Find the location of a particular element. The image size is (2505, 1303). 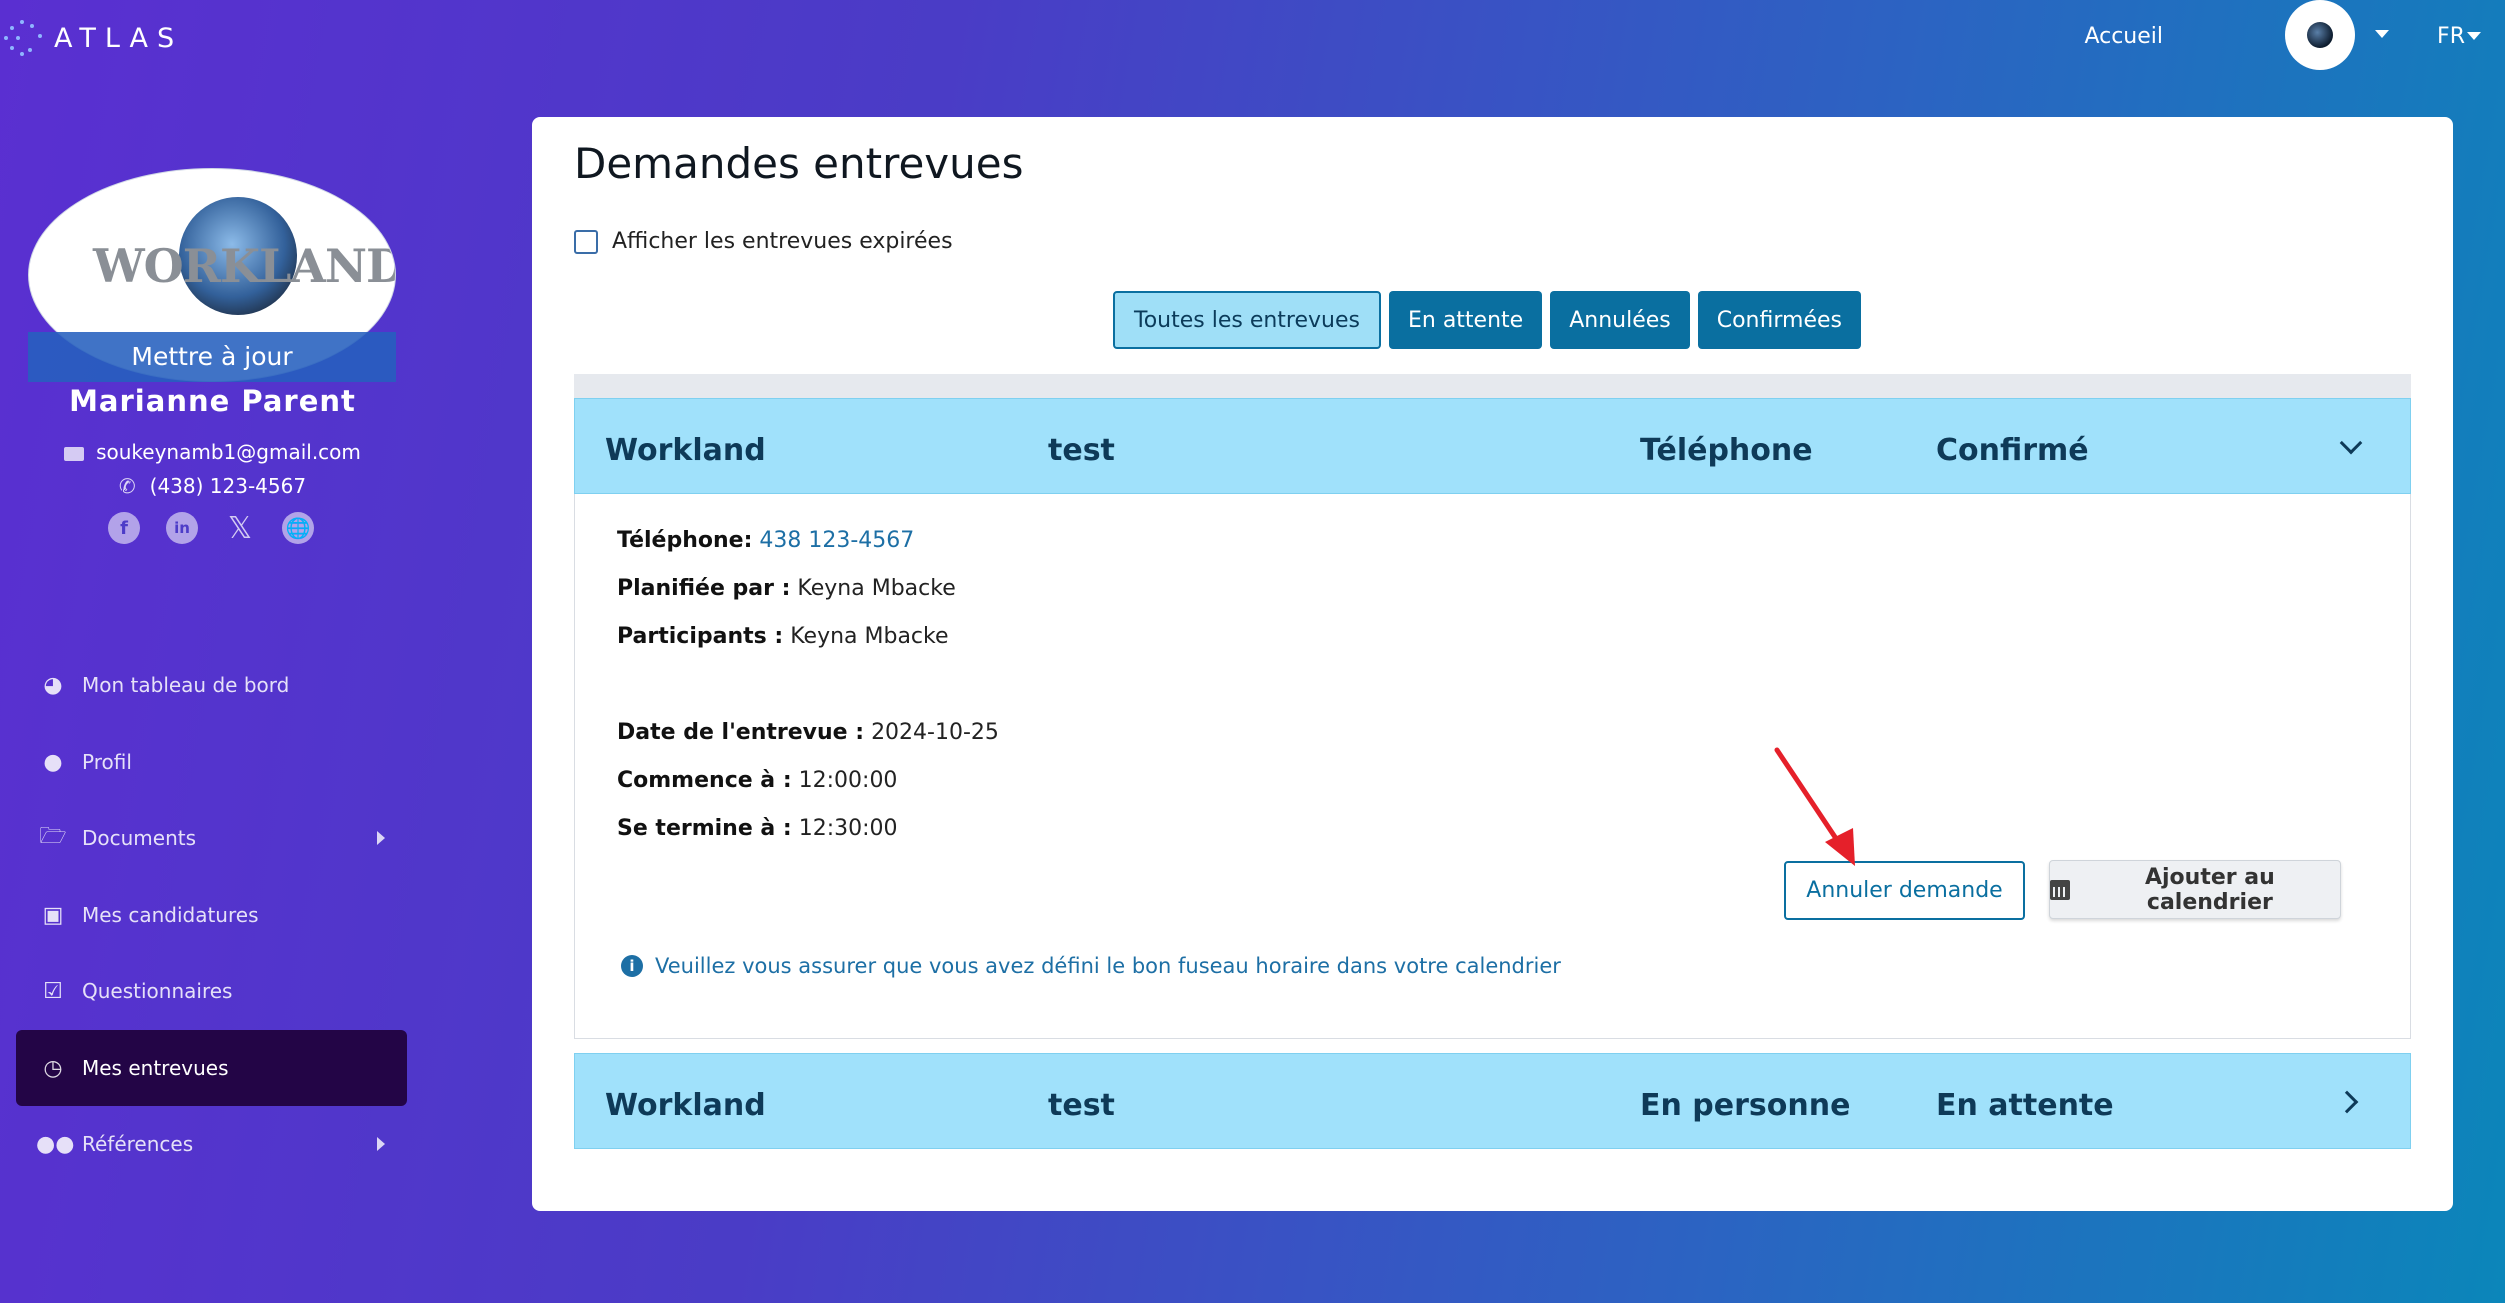

detail-planned-by: Planifiée par : Keyna Mbacke is located at coordinates (786, 588).